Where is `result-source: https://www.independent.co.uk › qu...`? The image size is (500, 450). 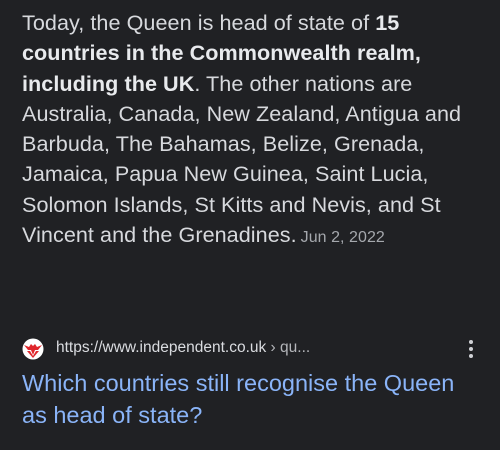
result-source: https://www.independent.co.uk › qu... is located at coordinates (252, 349).